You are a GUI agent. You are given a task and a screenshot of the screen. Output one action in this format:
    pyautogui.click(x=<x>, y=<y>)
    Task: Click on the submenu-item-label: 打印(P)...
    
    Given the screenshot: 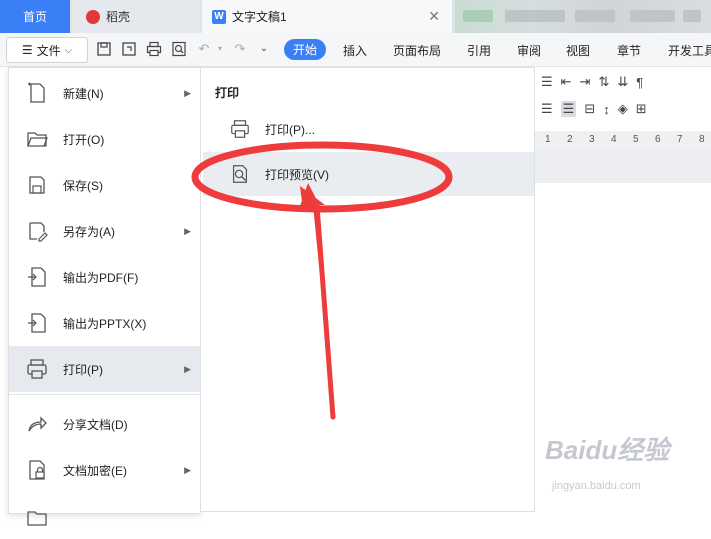 What is the action you would take?
    pyautogui.click(x=290, y=129)
    